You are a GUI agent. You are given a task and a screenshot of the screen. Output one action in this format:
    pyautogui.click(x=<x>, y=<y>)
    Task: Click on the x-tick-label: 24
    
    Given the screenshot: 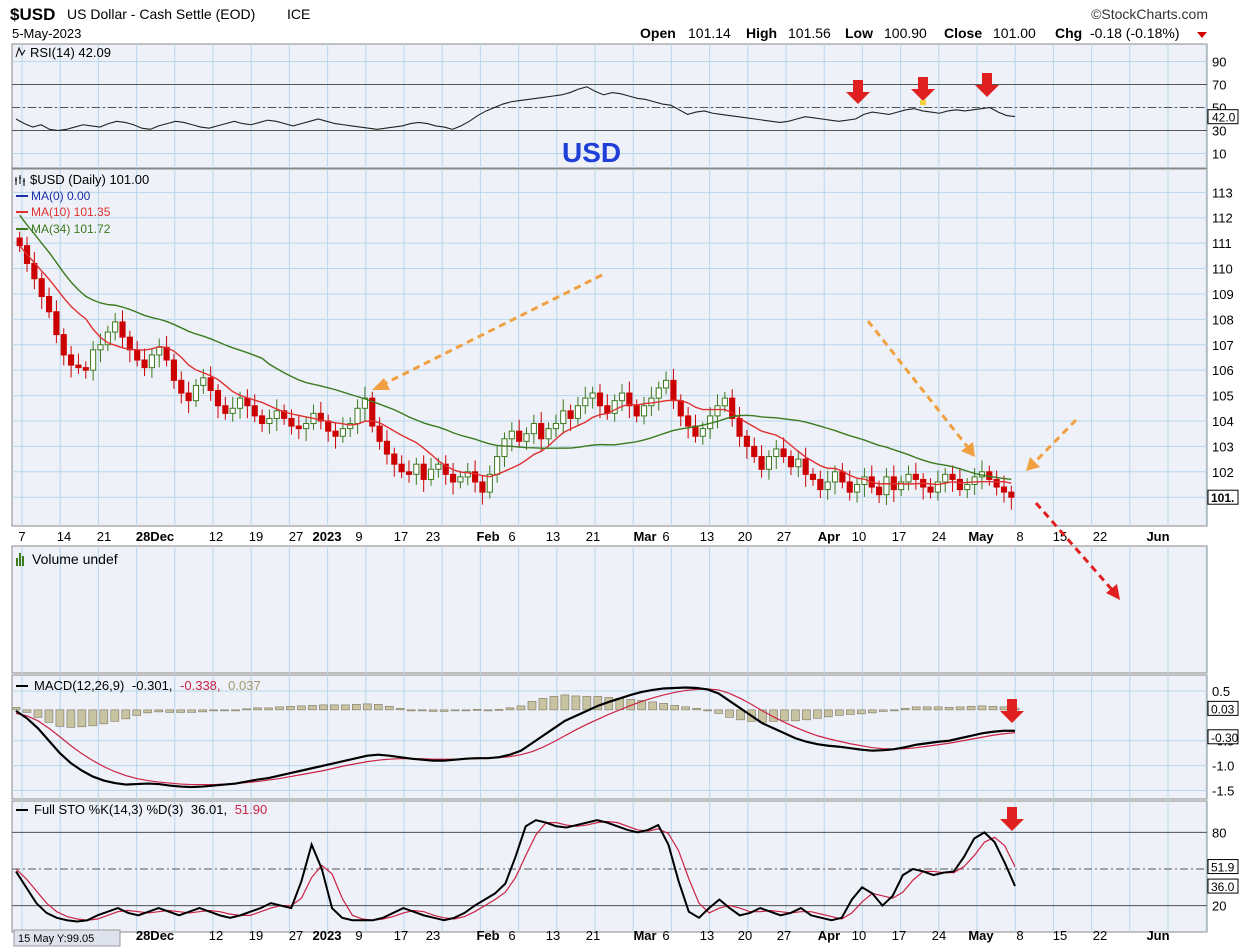 What is the action you would take?
    pyautogui.click(x=939, y=536)
    